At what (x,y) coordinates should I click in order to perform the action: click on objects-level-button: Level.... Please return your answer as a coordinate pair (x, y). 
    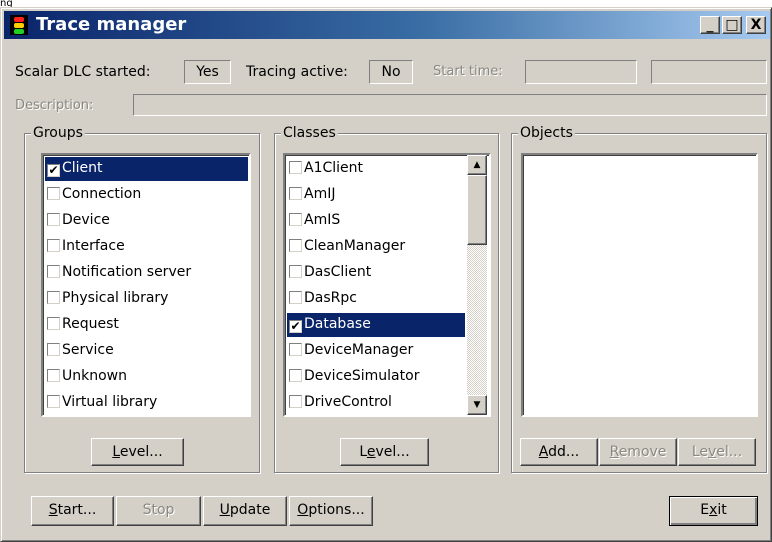
    Looking at the image, I should click on (717, 452).